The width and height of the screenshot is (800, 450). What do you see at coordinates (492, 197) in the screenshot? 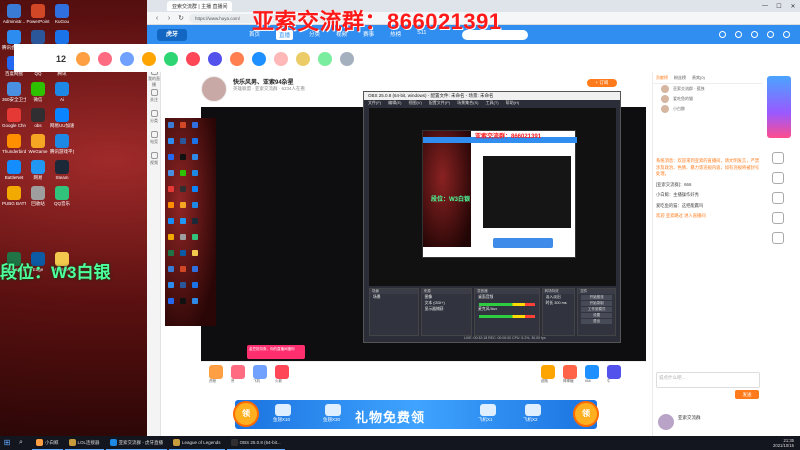
I see `obs-preview: 段位：W3白银 亚索交流群：866021391` at bounding box center [492, 197].